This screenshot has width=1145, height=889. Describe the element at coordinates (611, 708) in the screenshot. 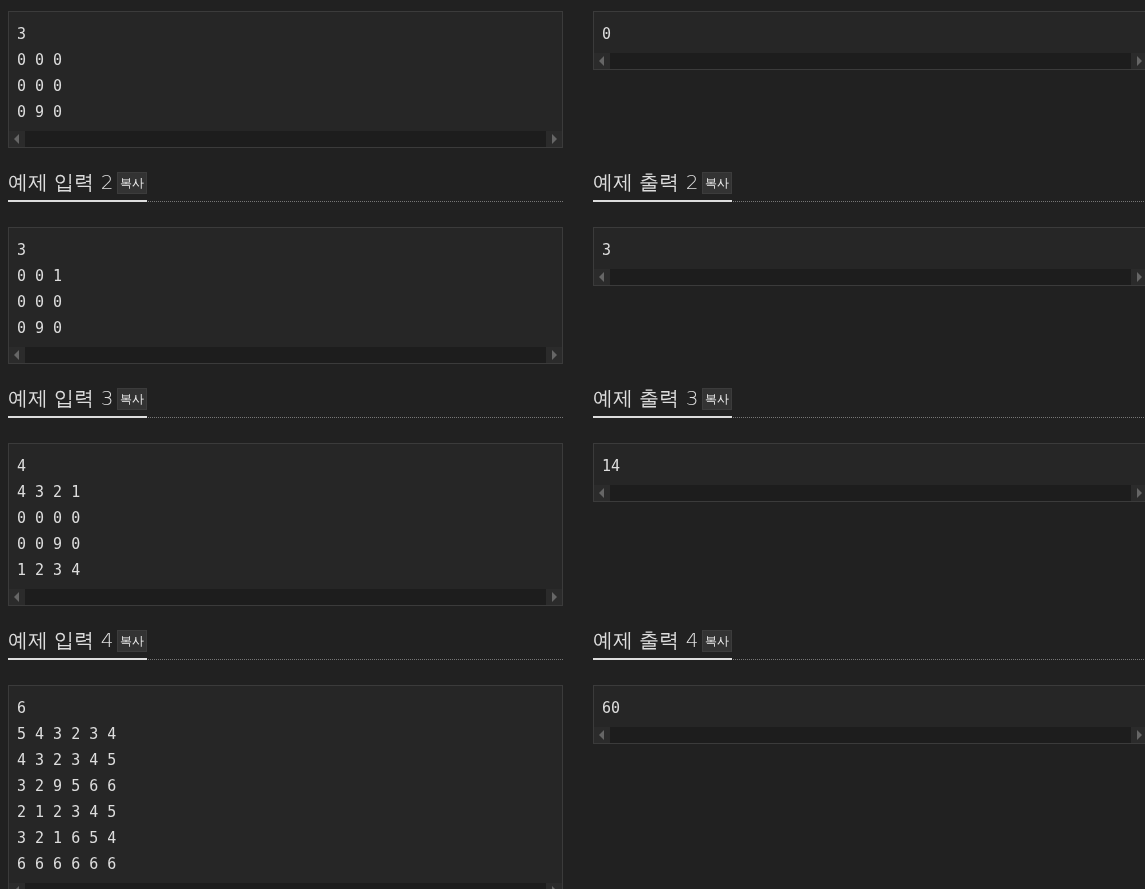

I see `sample-code: 60` at that location.